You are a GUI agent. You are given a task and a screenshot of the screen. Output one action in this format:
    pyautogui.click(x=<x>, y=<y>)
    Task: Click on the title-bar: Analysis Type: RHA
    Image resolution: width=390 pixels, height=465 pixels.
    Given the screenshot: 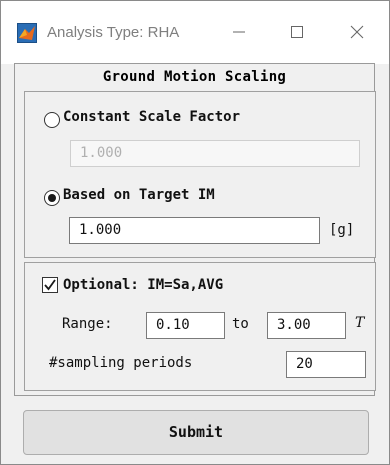 What is the action you would take?
    pyautogui.click(x=195, y=32)
    